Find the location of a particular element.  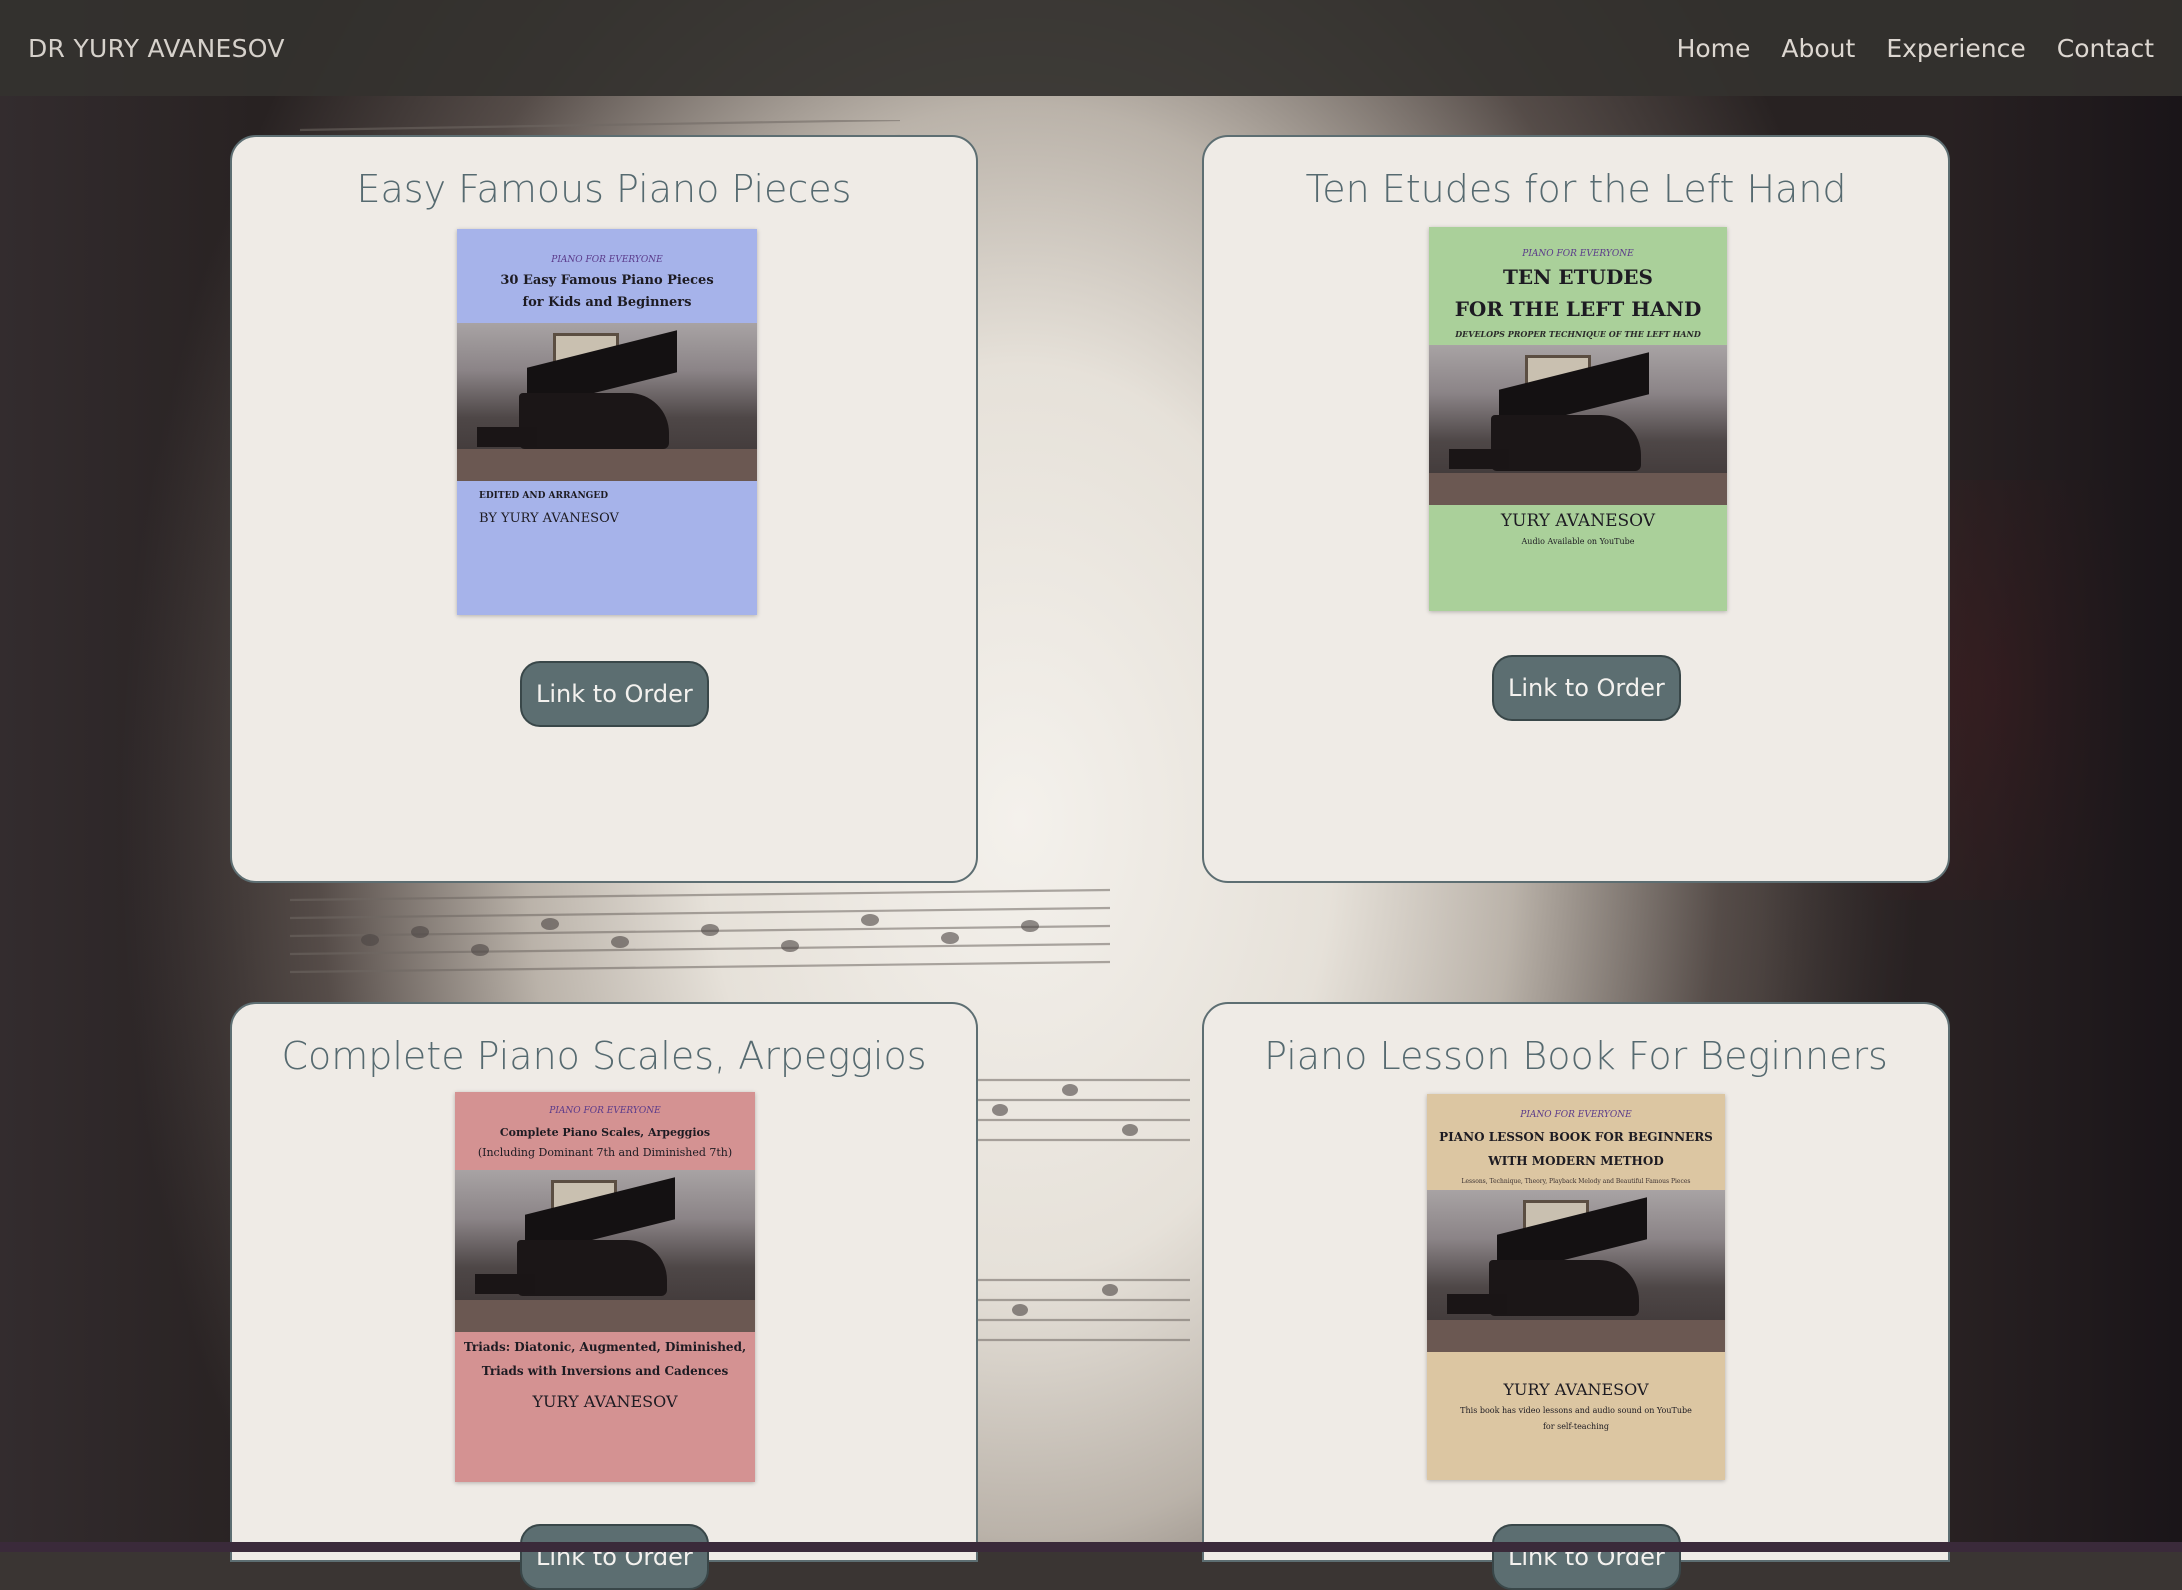

cover-author: BY YURY AVANESOV is located at coordinates (549, 518).